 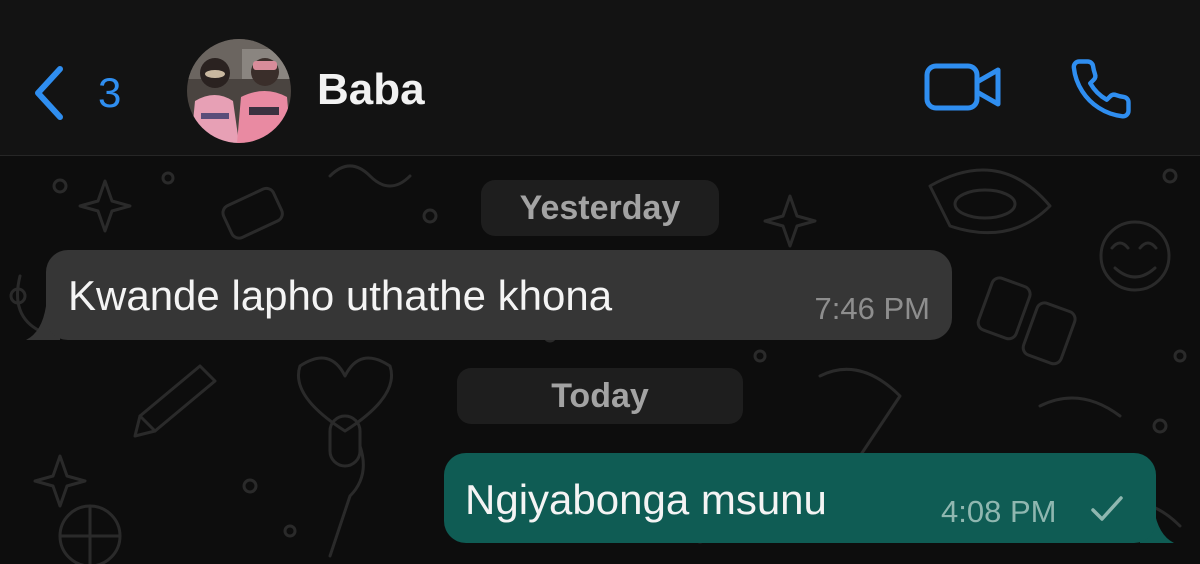 What do you see at coordinates (371, 90) in the screenshot?
I see `contact-name: Baba` at bounding box center [371, 90].